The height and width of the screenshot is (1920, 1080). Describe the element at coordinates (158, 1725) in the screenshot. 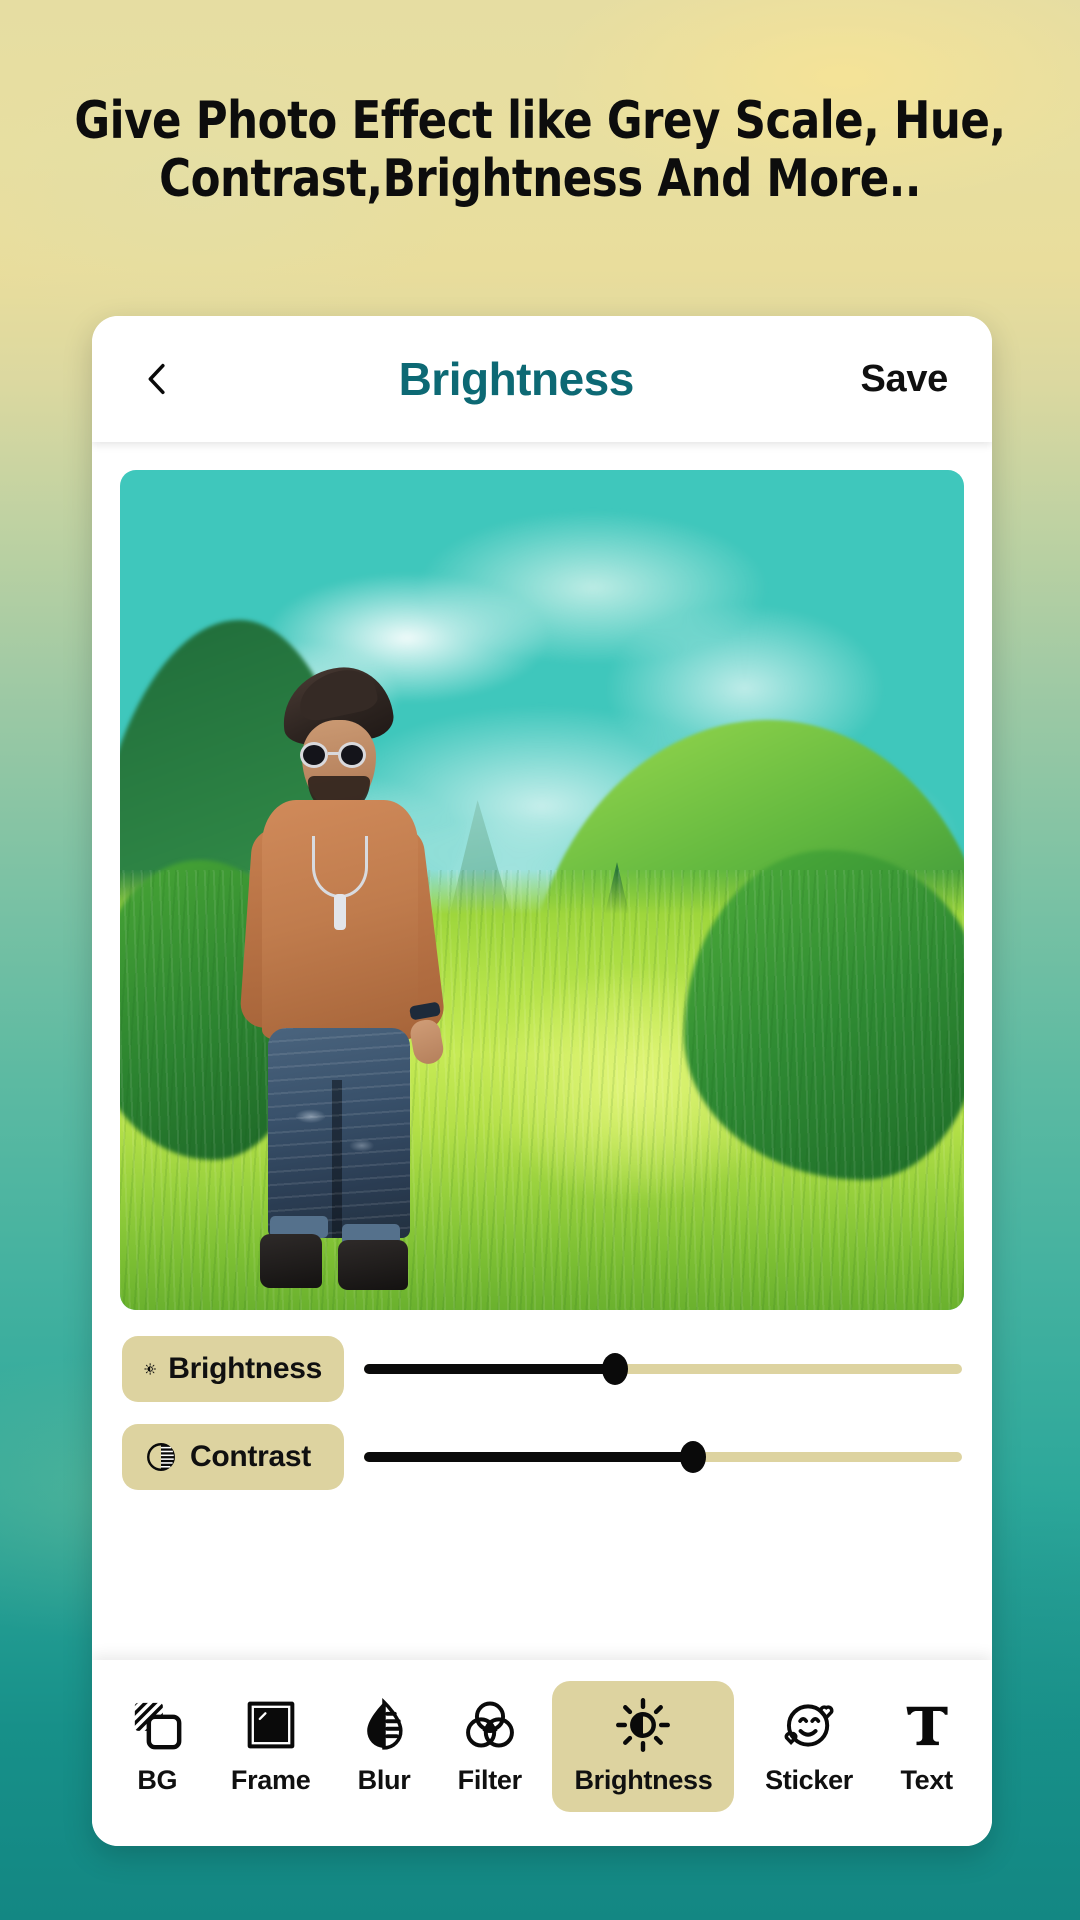

I see `background-layers-icon` at that location.